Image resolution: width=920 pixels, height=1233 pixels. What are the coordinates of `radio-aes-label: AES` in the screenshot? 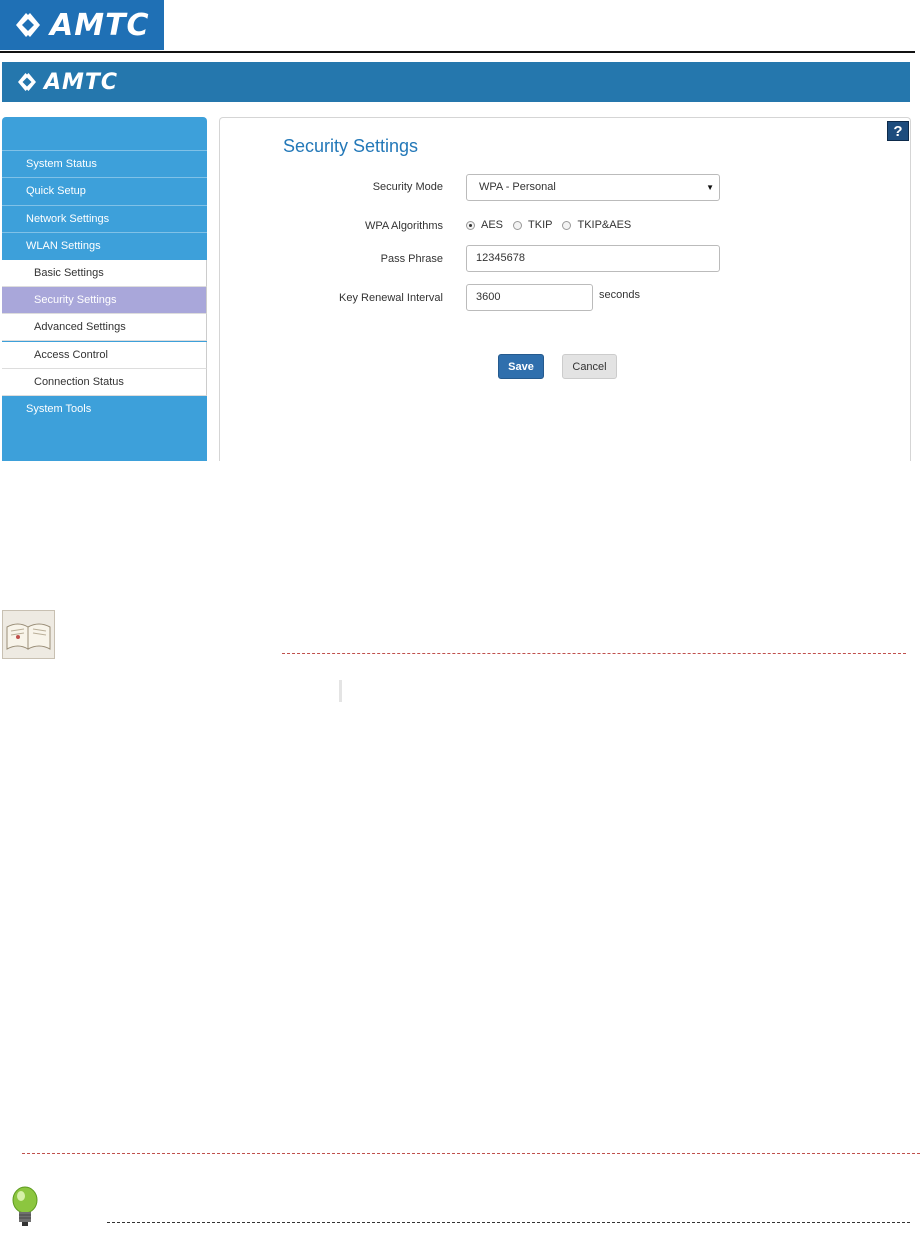 It's located at (492, 225).